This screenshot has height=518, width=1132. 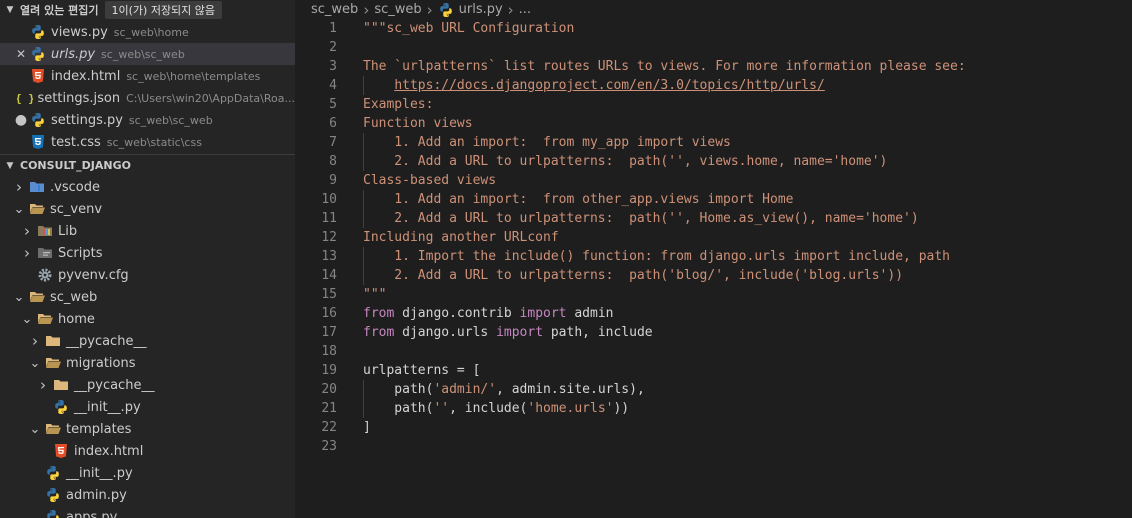 What do you see at coordinates (333, 180) in the screenshot?
I see `line-number: 9` at bounding box center [333, 180].